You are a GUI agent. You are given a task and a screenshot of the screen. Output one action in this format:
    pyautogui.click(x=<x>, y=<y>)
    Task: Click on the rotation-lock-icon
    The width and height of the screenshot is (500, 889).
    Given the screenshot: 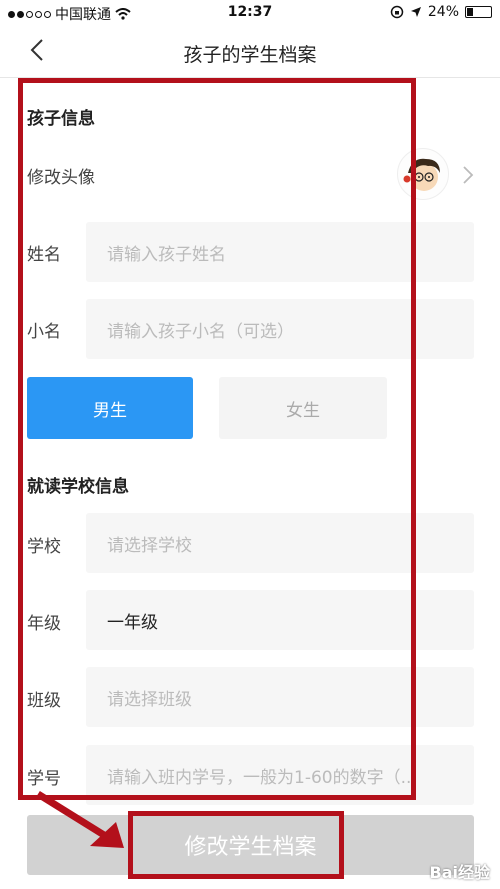 What is the action you would take?
    pyautogui.click(x=397, y=12)
    